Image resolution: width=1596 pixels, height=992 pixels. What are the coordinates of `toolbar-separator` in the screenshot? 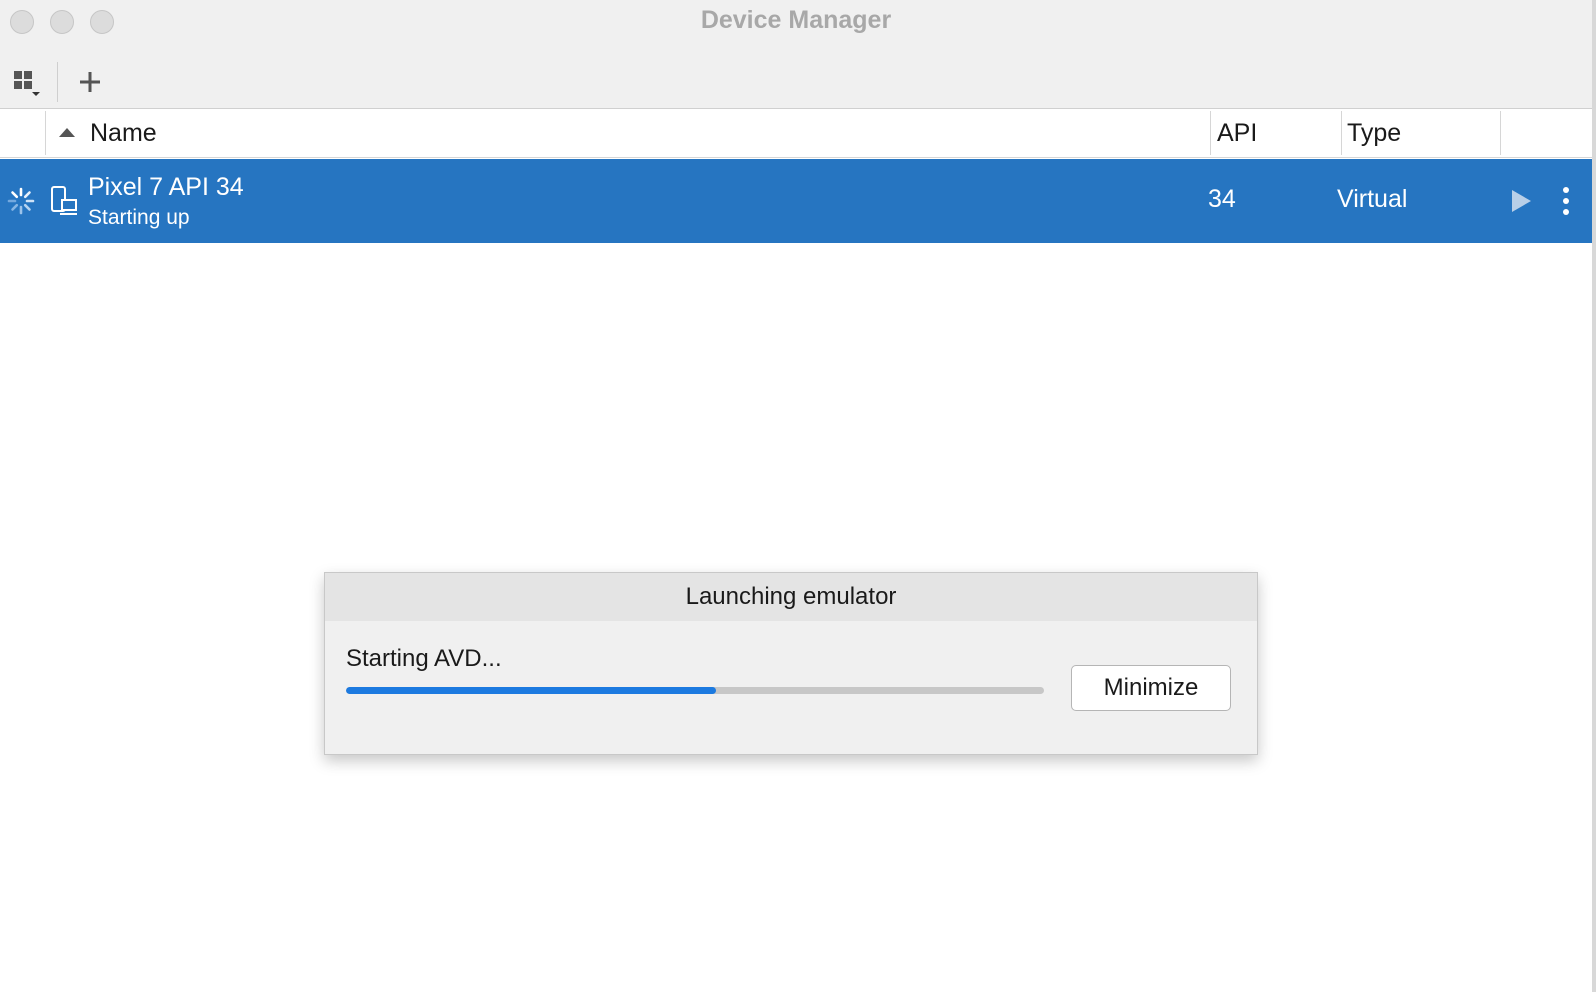 It's located at (57, 82).